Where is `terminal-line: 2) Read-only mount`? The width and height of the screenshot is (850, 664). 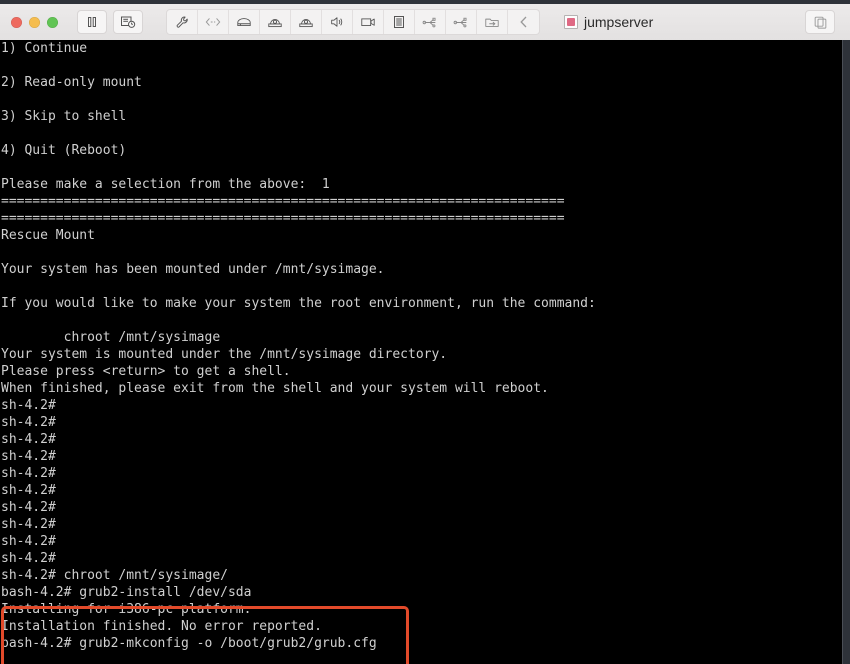 terminal-line: 2) Read-only mount is located at coordinates (71, 82).